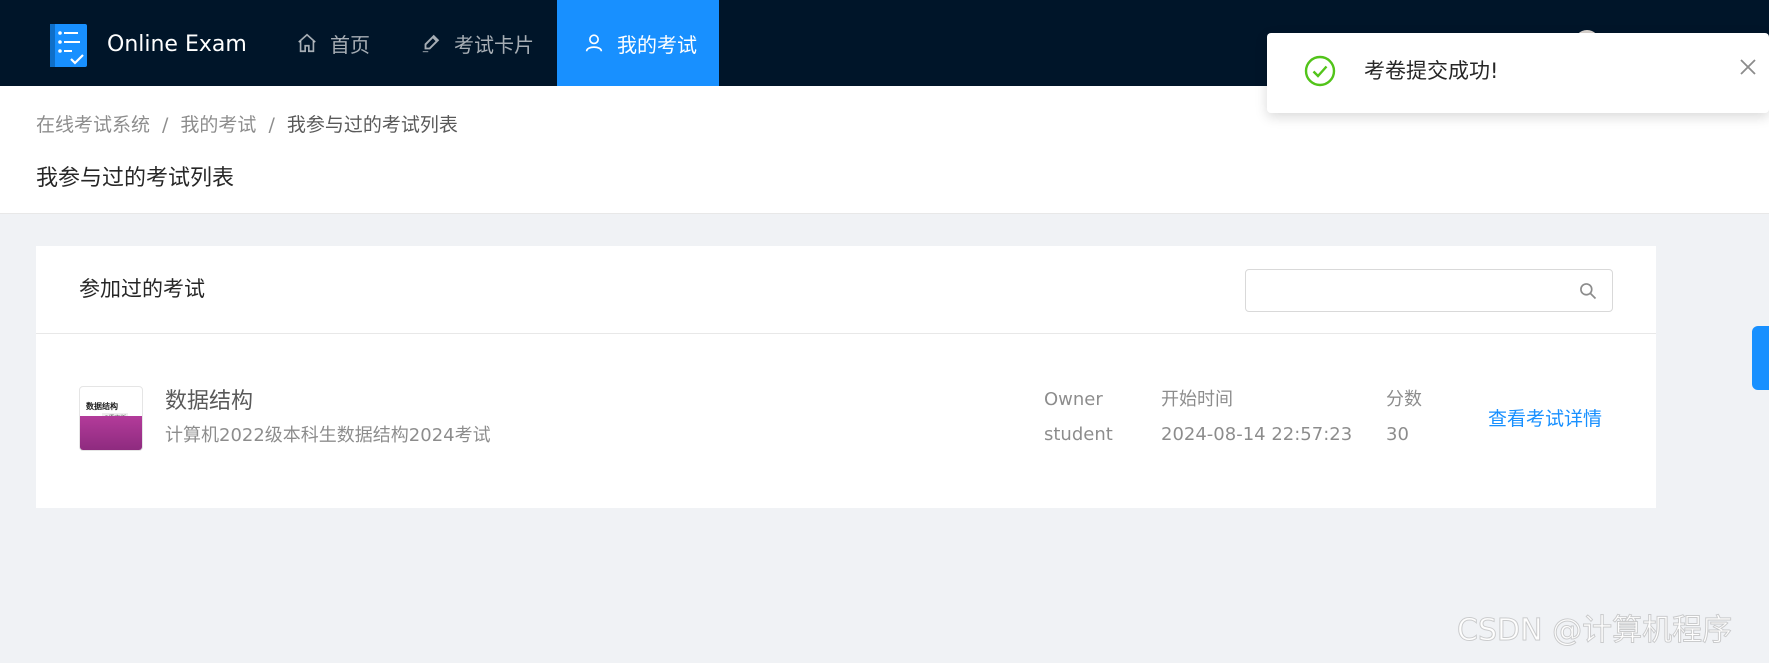  Describe the element at coordinates (68, 45) in the screenshot. I see `app-logo-icon` at that location.